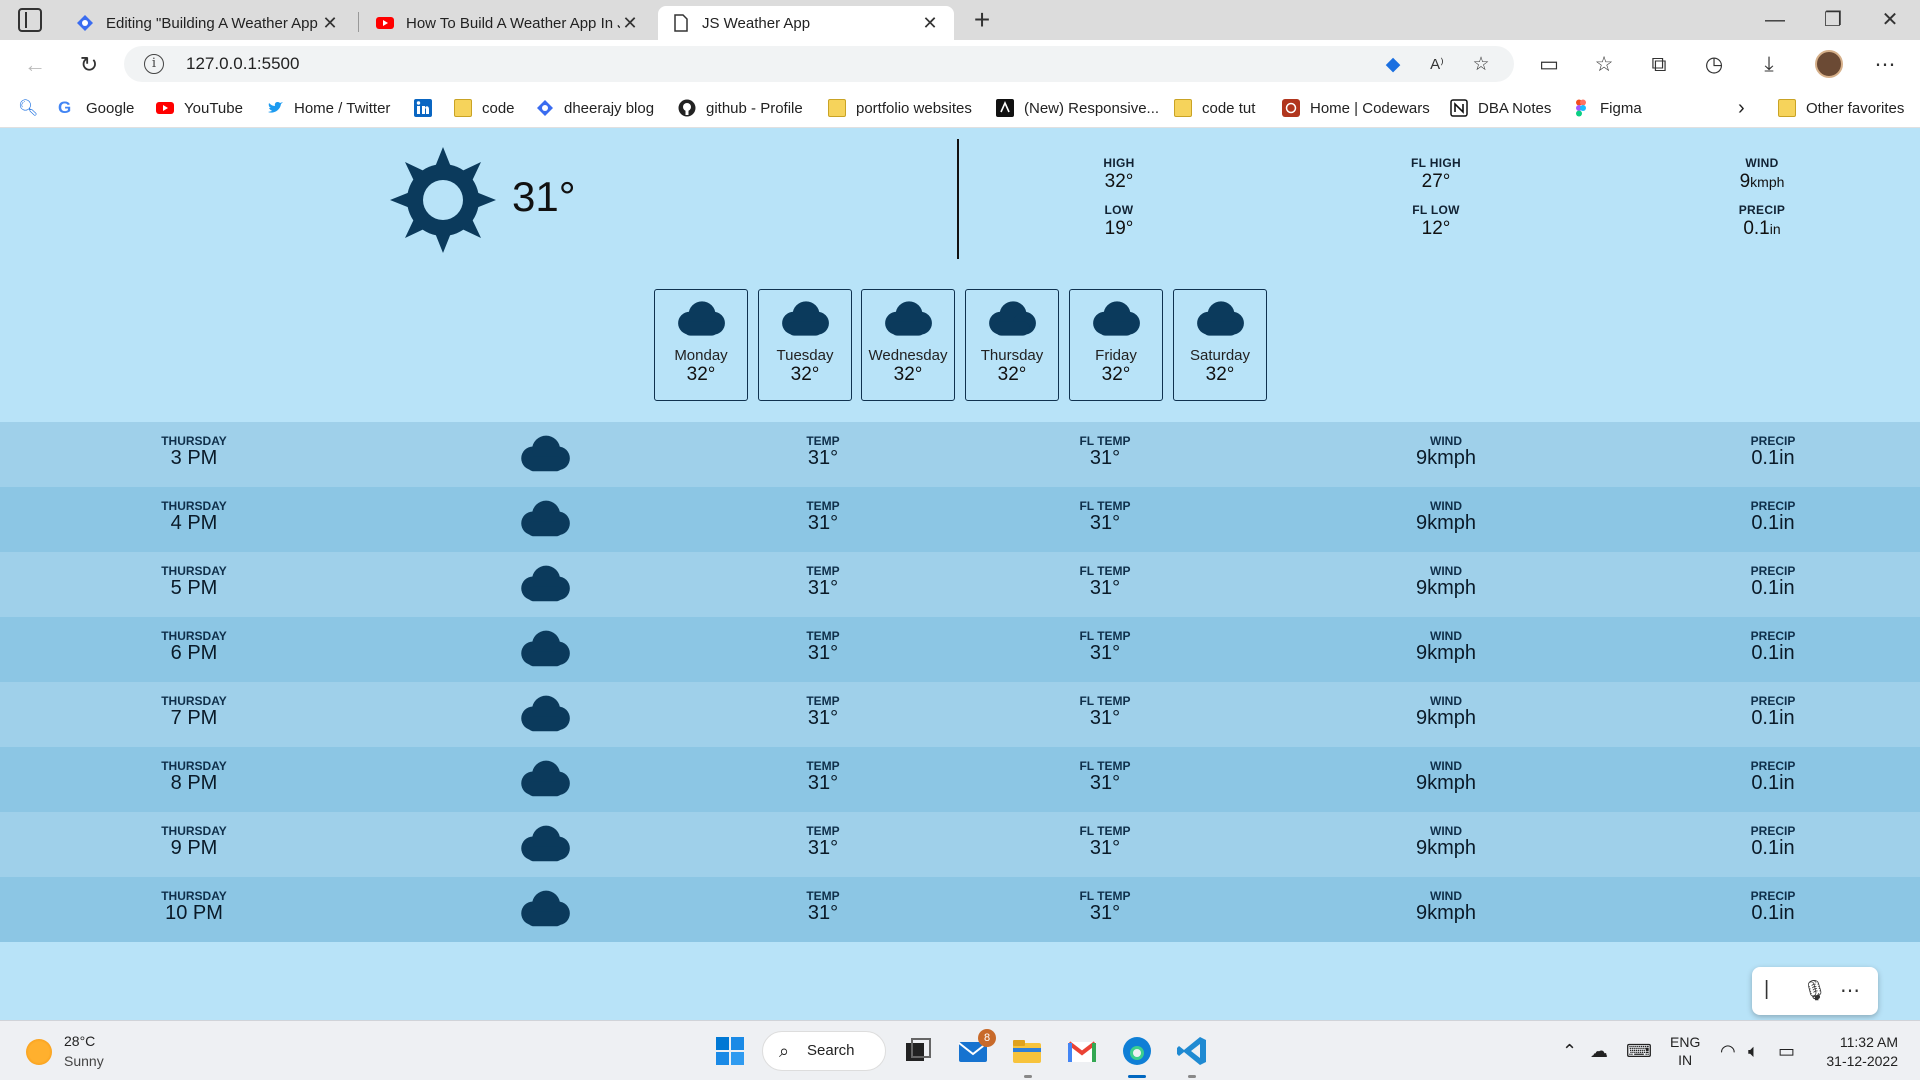  I want to click on download-icon: ⤓, so click(1769, 65).